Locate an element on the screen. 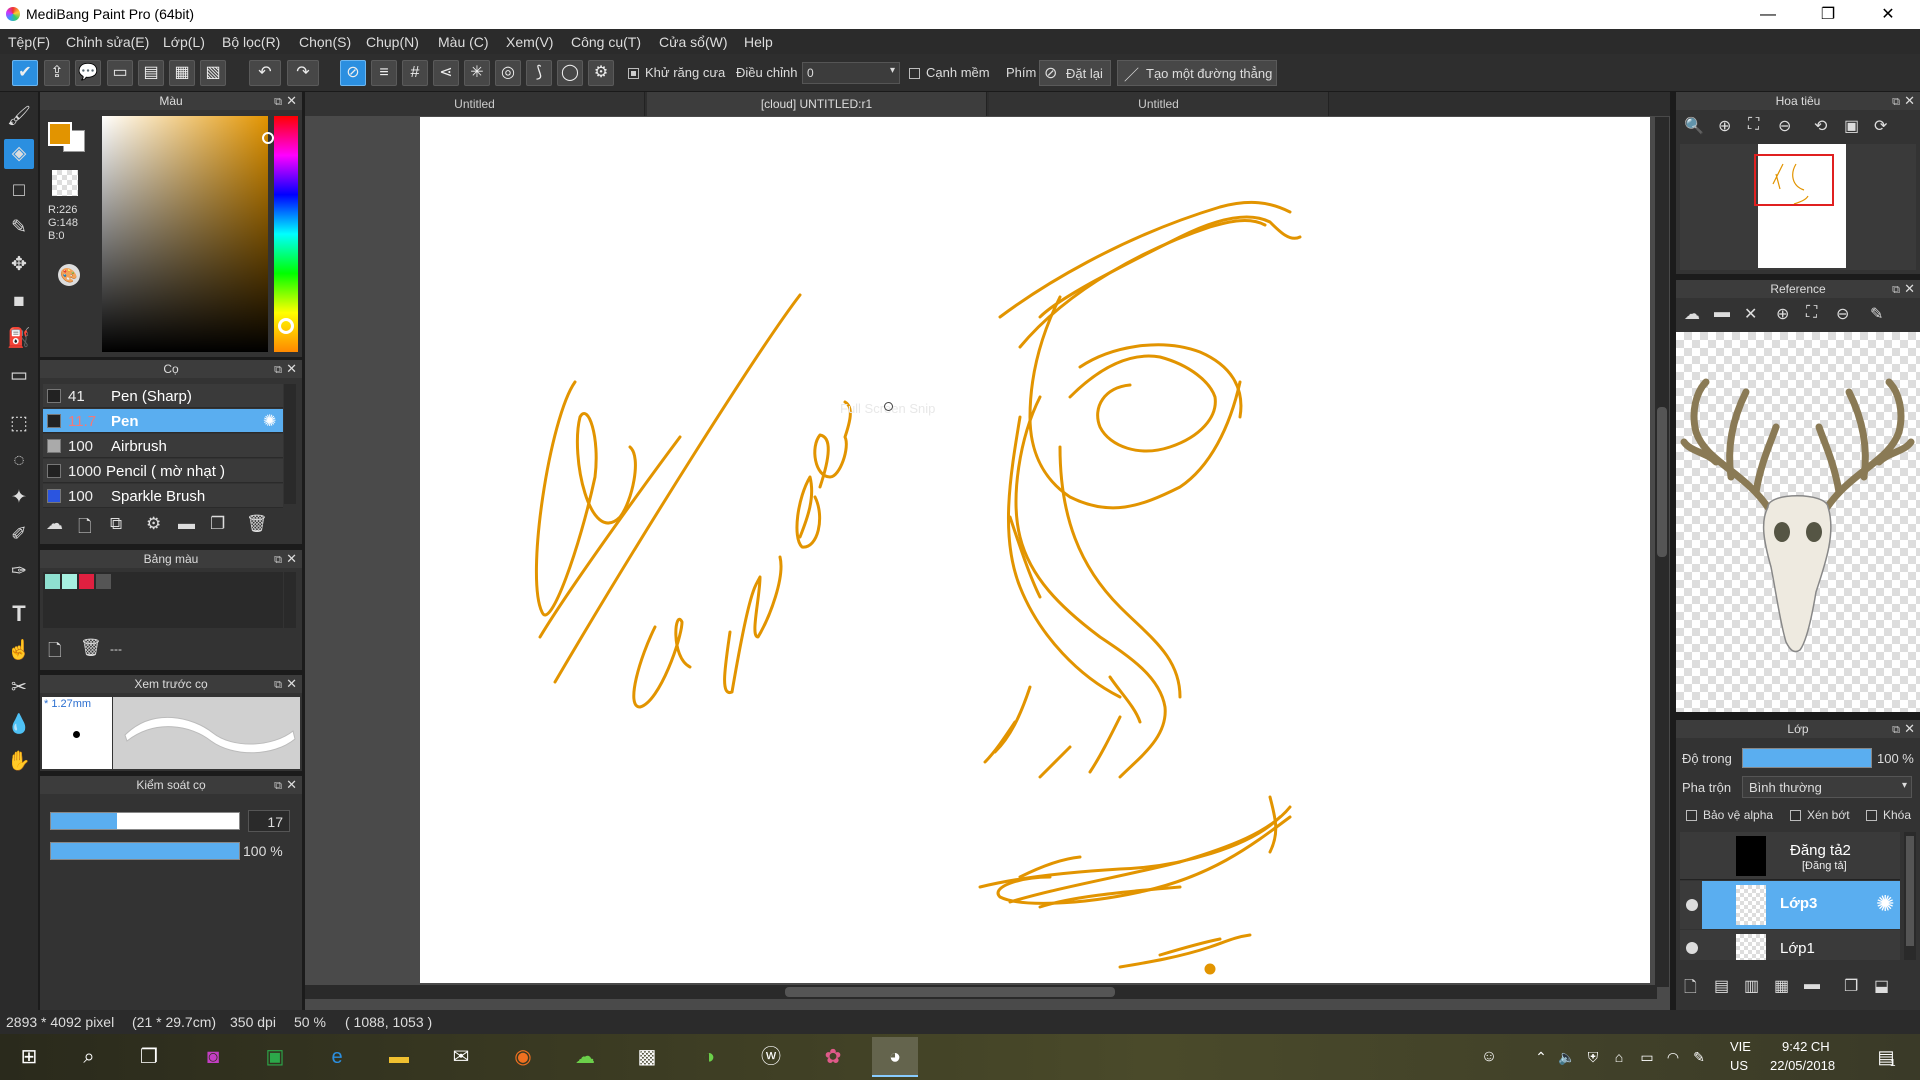 This screenshot has height=1080, width=1920. divide-tool-icon: ✂ is located at coordinates (19, 688).